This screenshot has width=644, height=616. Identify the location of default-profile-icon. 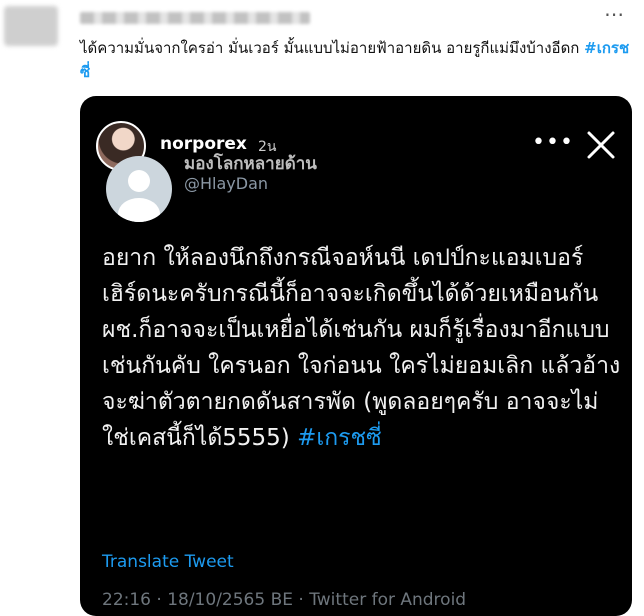
(139, 189).